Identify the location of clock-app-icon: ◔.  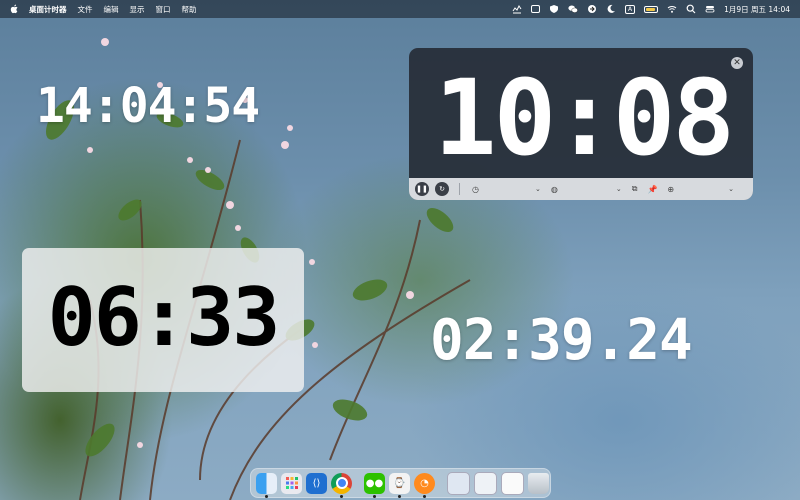
(424, 485).